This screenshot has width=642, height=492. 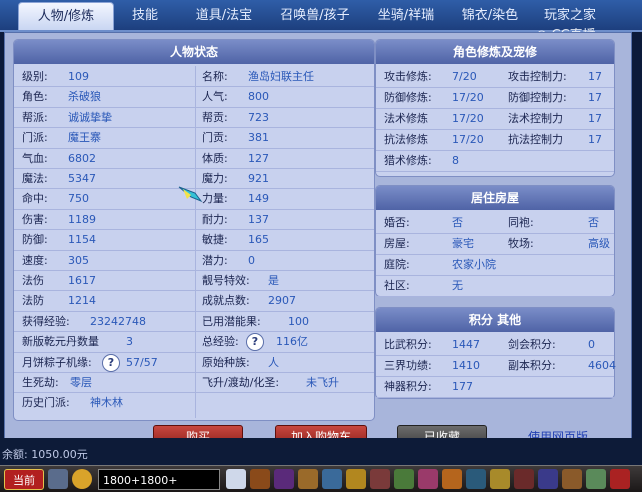 What do you see at coordinates (406, 16) in the screenshot?
I see `tab-mounts: 坐骑/祥瑞` at bounding box center [406, 16].